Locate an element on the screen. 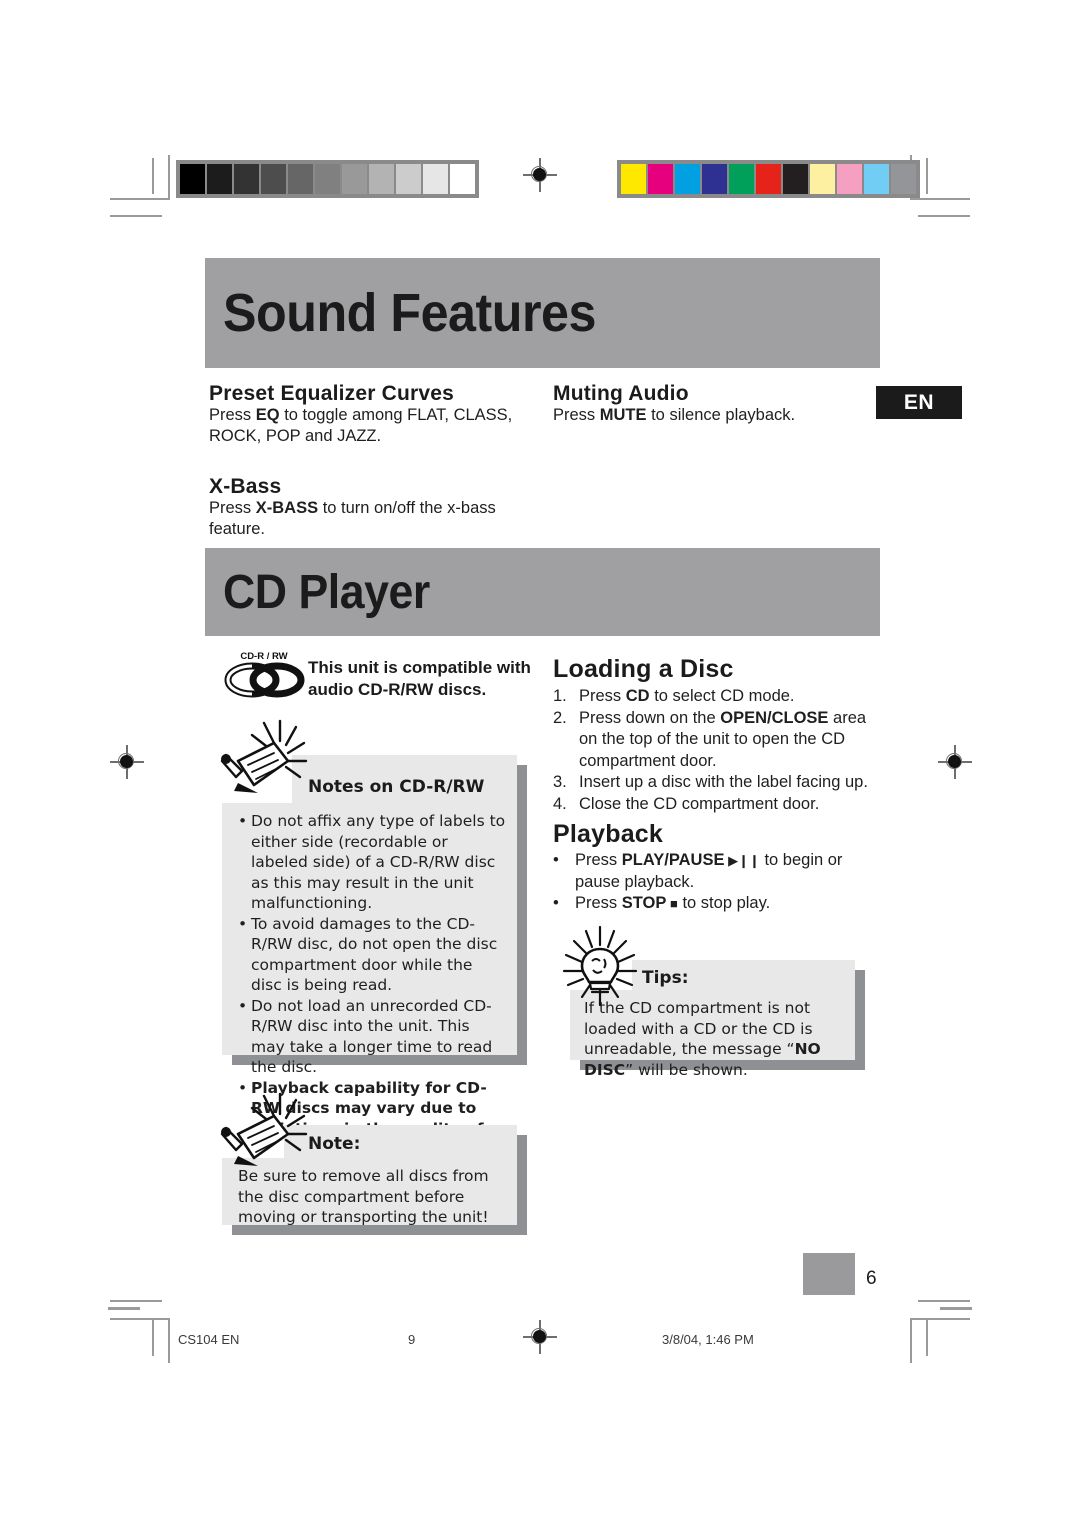 This screenshot has width=1080, height=1528. callout-note-title: Note: is located at coordinates (334, 1144).